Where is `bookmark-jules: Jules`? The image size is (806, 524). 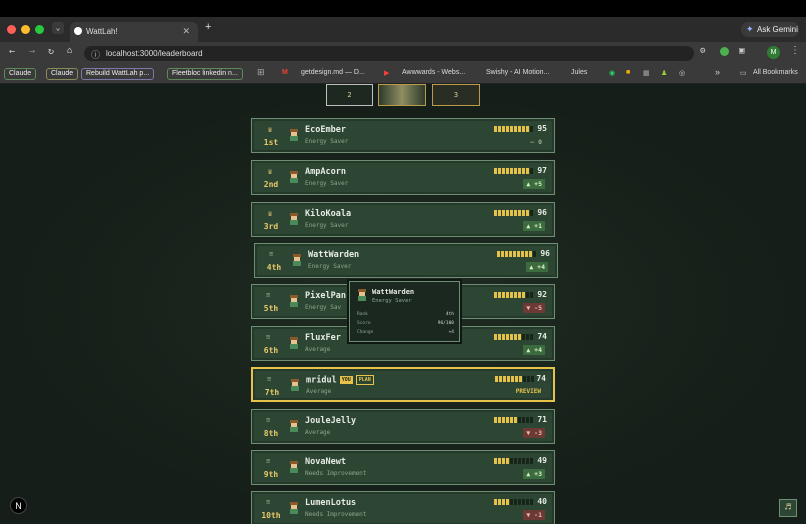 bookmark-jules: Jules is located at coordinates (579, 72).